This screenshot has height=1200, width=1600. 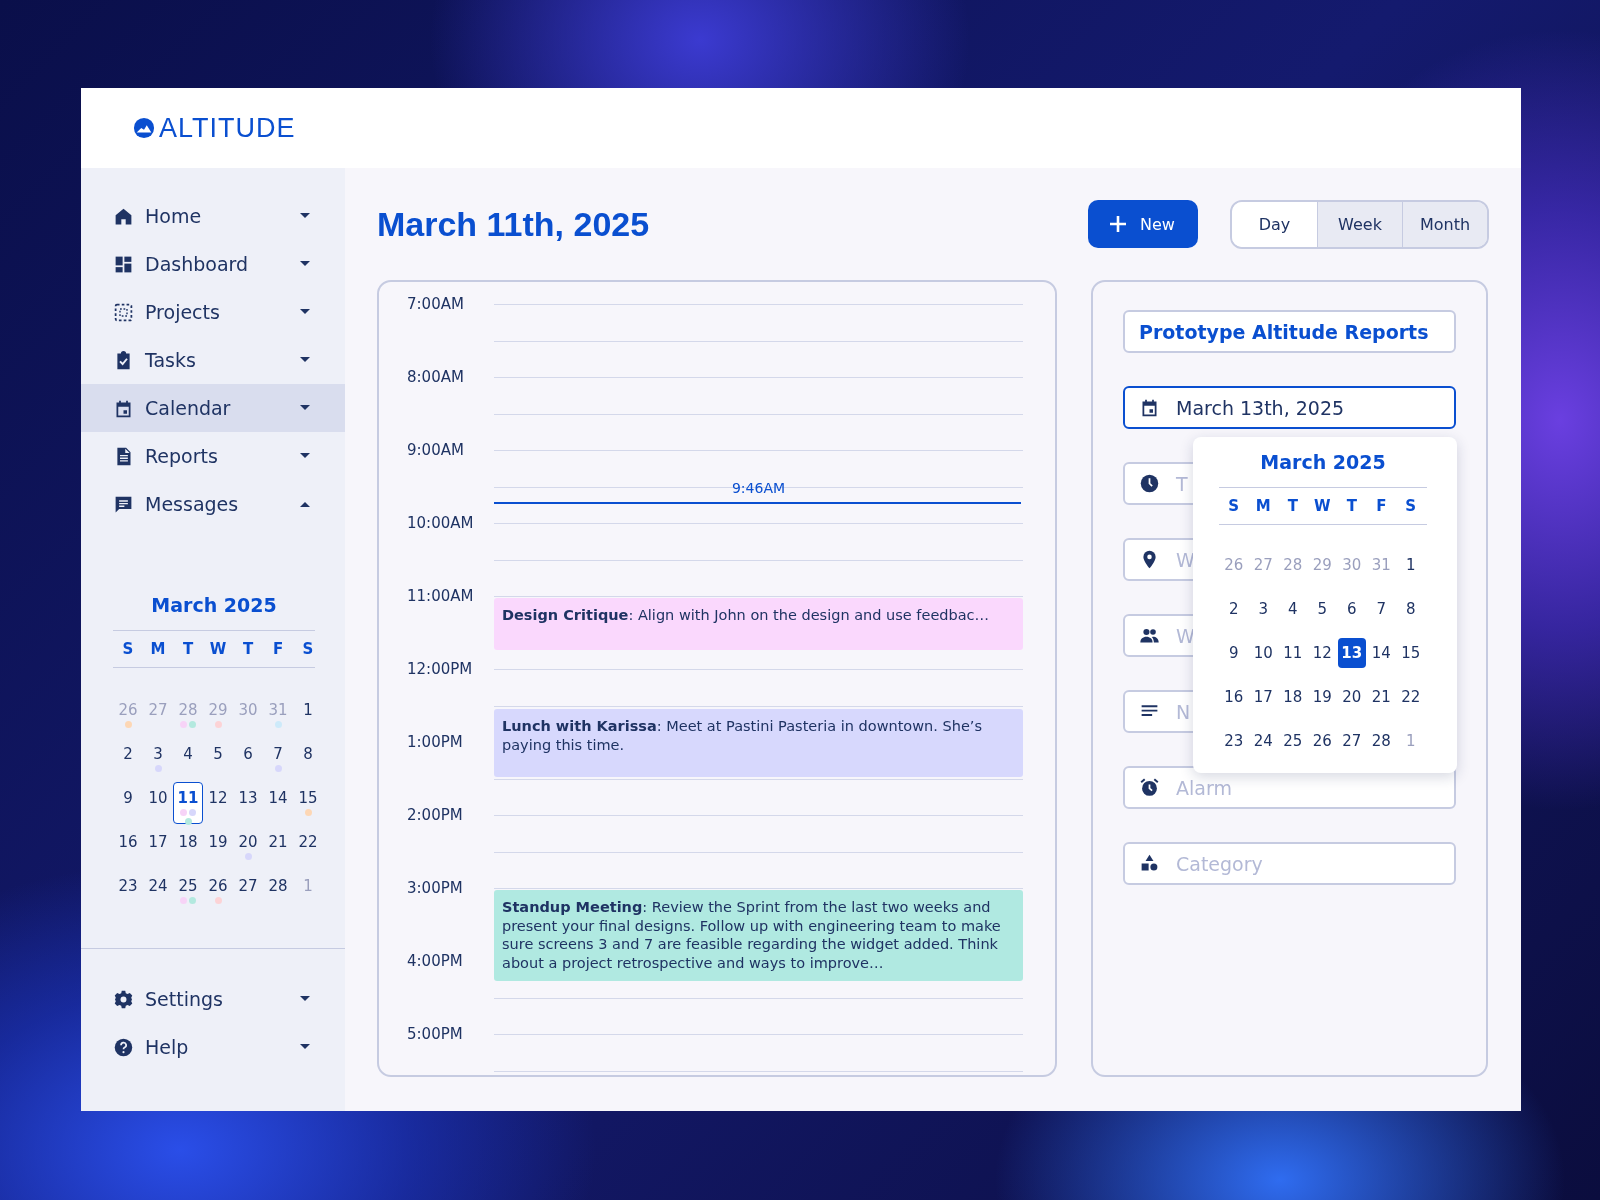 I want to click on day-cell: 20, so click(x=248, y=847).